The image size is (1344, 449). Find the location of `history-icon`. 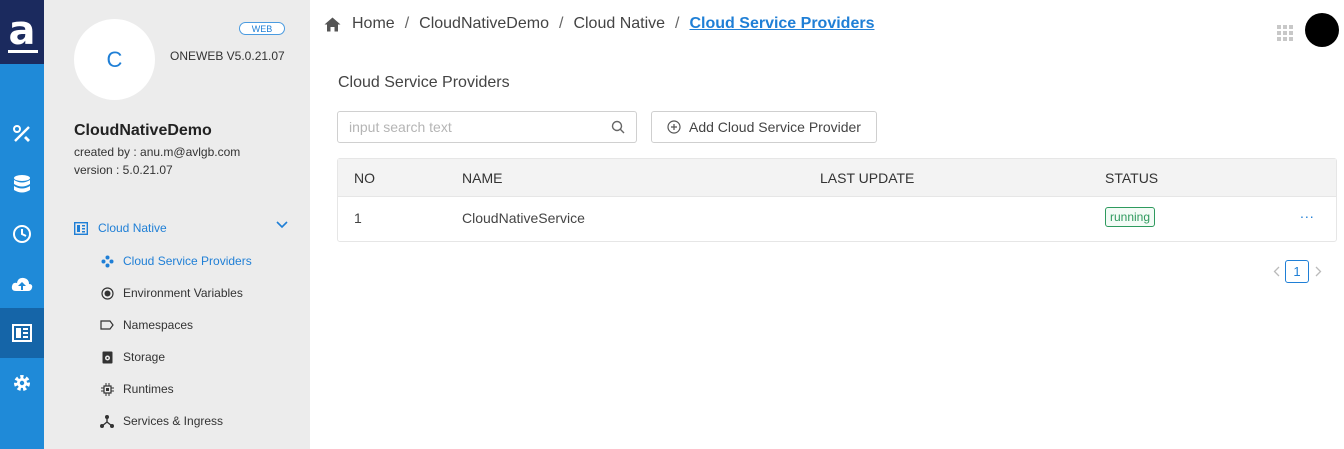

history-icon is located at coordinates (22, 234).